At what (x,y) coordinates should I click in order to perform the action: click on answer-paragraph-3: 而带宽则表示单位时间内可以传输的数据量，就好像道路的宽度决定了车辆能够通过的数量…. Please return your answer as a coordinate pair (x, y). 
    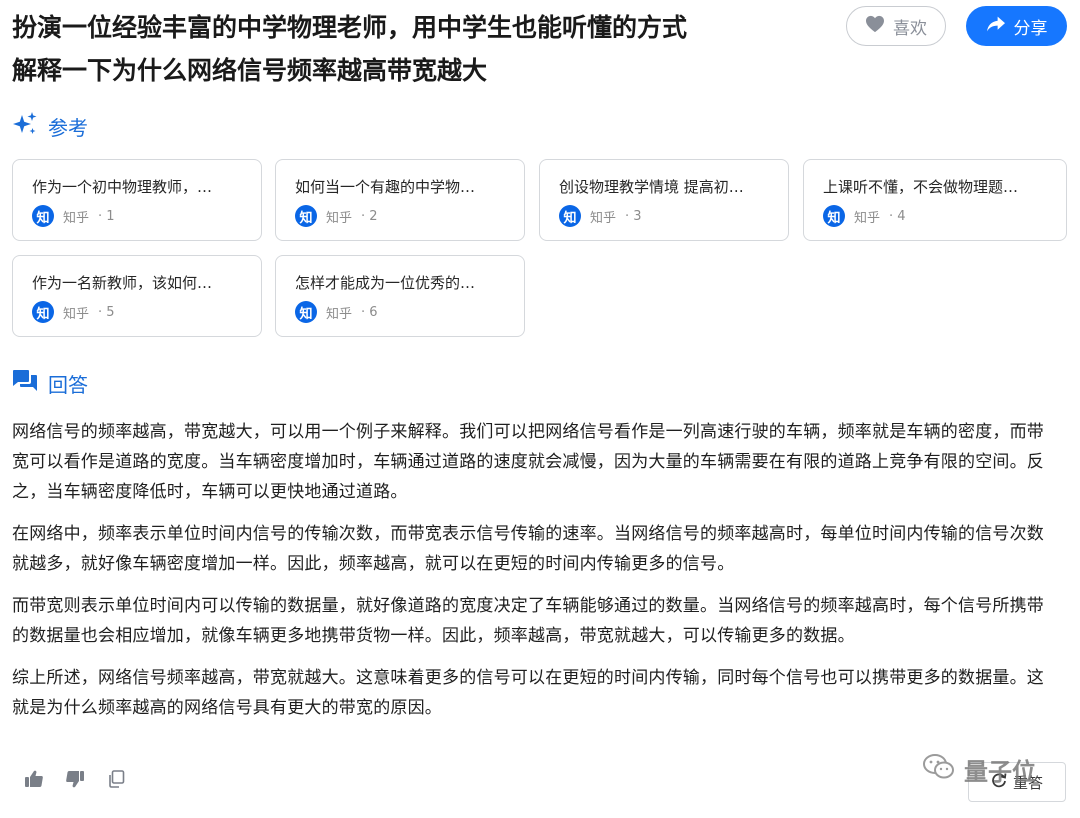
    Looking at the image, I should click on (528, 621).